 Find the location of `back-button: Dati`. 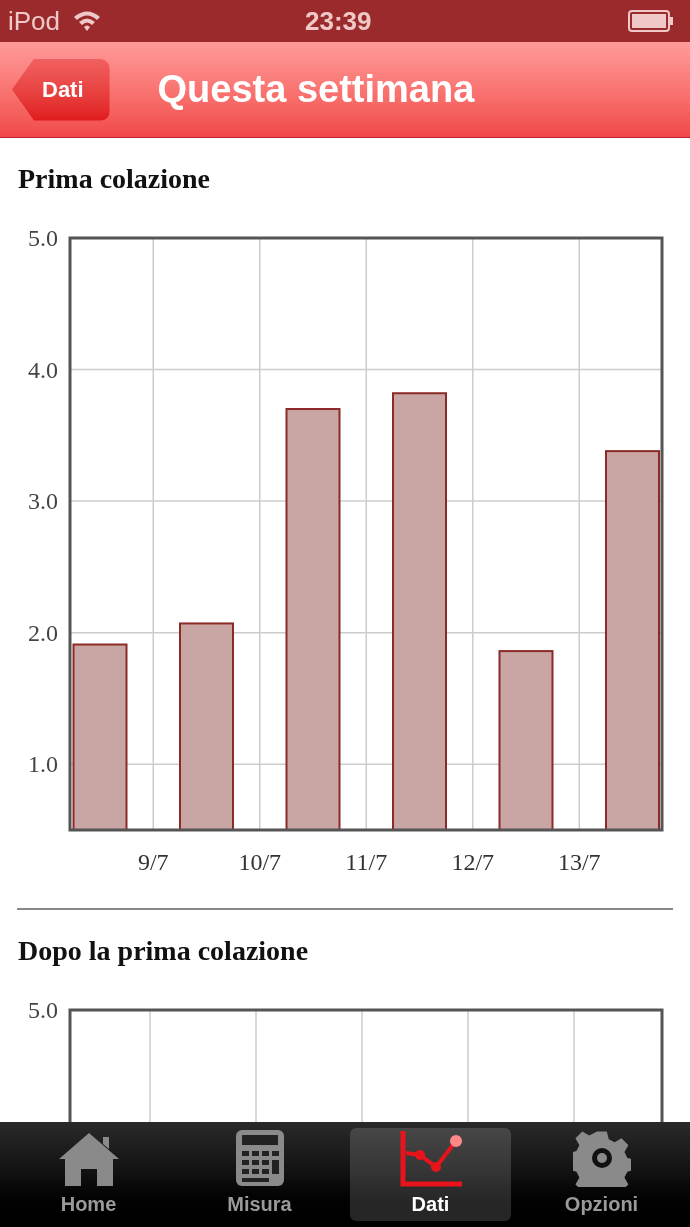

back-button: Dati is located at coordinates (61, 89).